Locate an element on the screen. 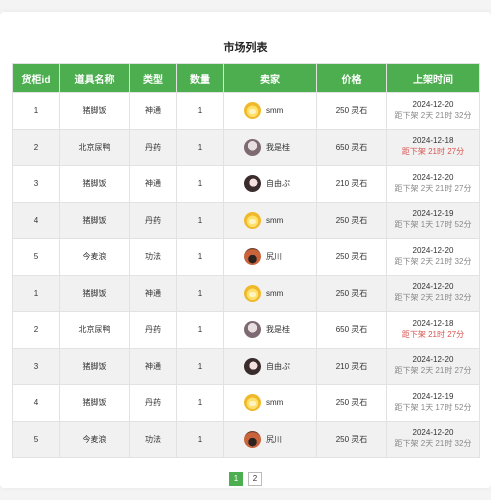 The height and width of the screenshot is (500, 491). seller-name: 我是桂 is located at coordinates (278, 147).